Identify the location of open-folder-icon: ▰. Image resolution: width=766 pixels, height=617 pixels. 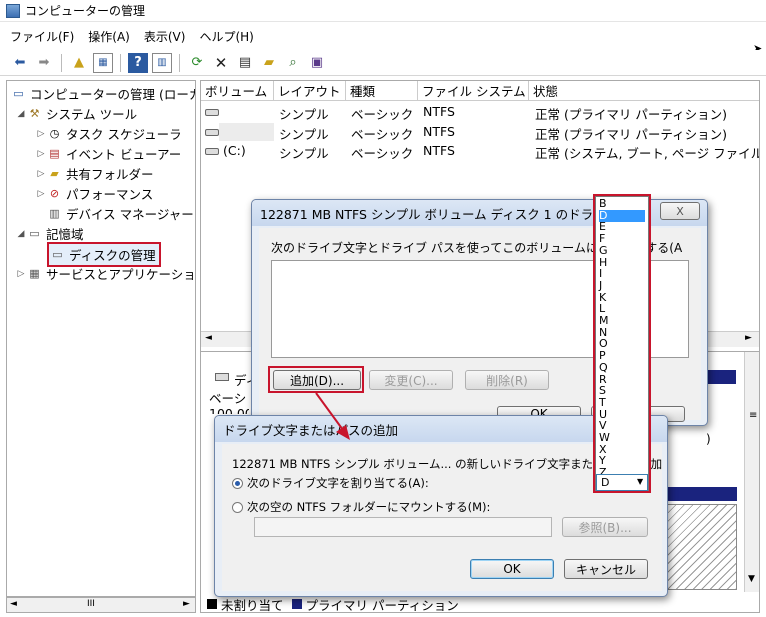
(269, 63).